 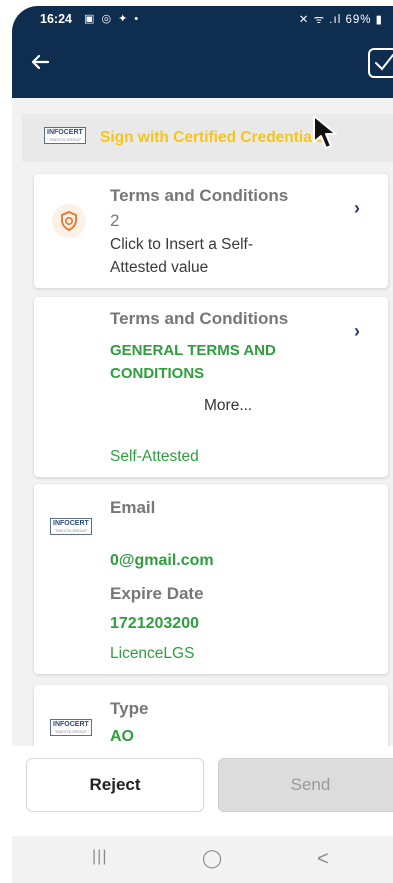 What do you see at coordinates (157, 593) in the screenshot?
I see `expire-date-label: Expire Date` at bounding box center [157, 593].